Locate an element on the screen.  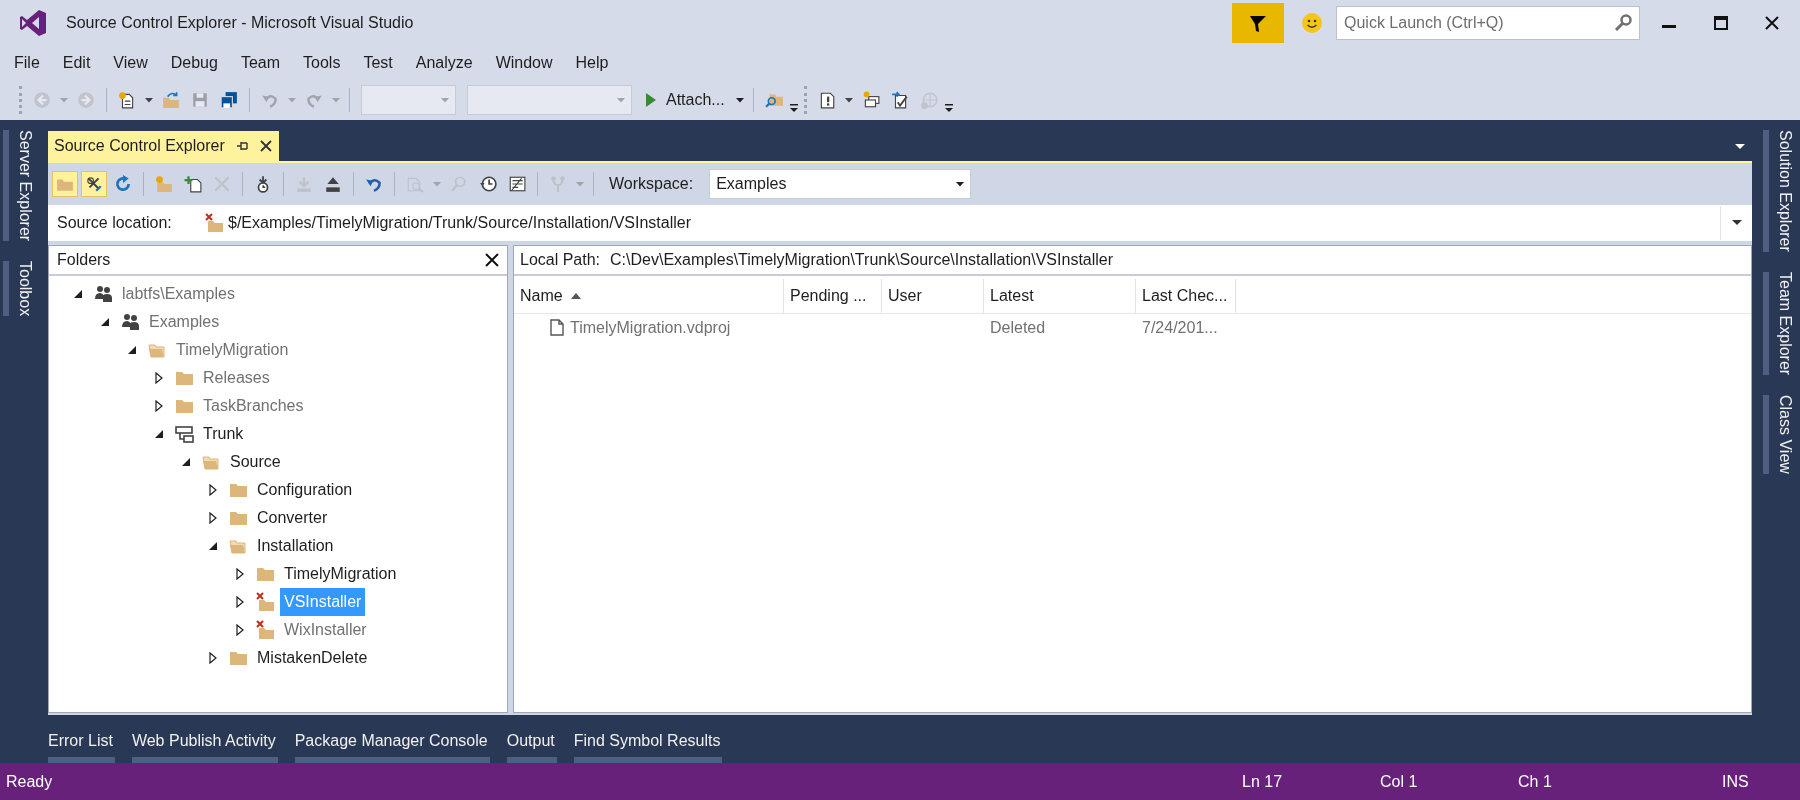
tree-item: Examples is located at coordinates (184, 322).